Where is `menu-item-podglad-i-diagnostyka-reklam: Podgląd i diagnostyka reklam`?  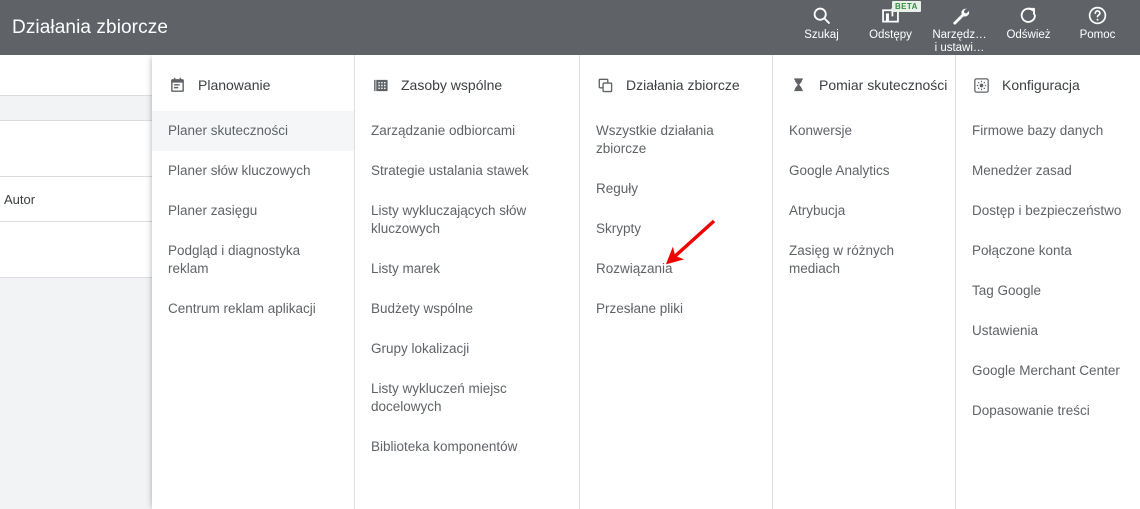
menu-item-podglad-i-diagnostyka-reklam: Podgląd i diagnostyka reklam is located at coordinates (253, 260).